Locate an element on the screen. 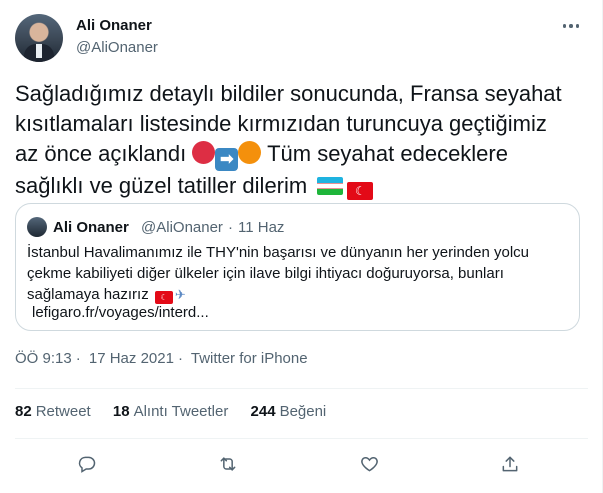  quoted-avatar is located at coordinates (37, 227).